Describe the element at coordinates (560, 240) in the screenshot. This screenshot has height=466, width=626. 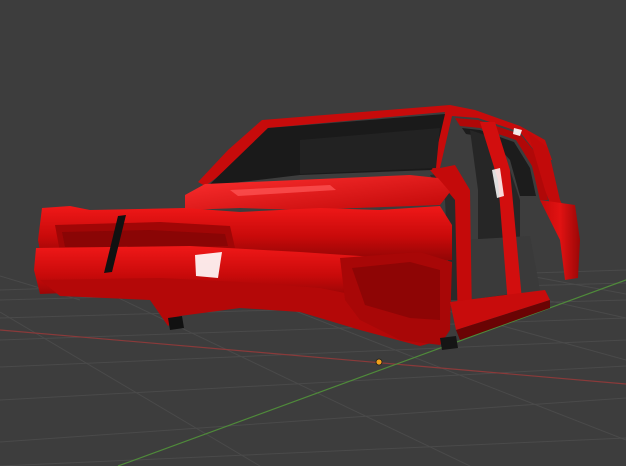
I see `rear-quarter` at that location.